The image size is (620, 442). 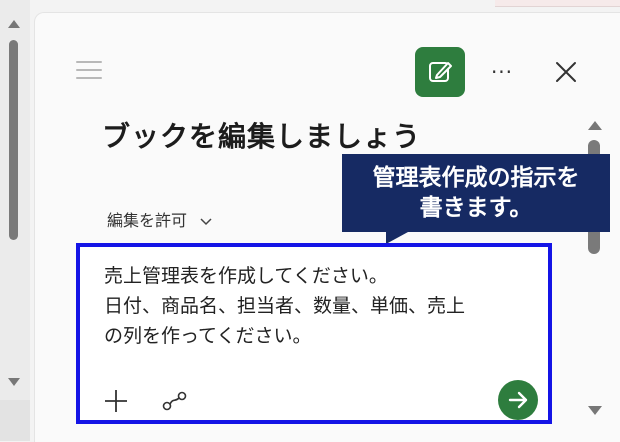 What do you see at coordinates (476, 193) in the screenshot?
I see `annotation-callout: 管理表作成の指示を 書きます。` at bounding box center [476, 193].